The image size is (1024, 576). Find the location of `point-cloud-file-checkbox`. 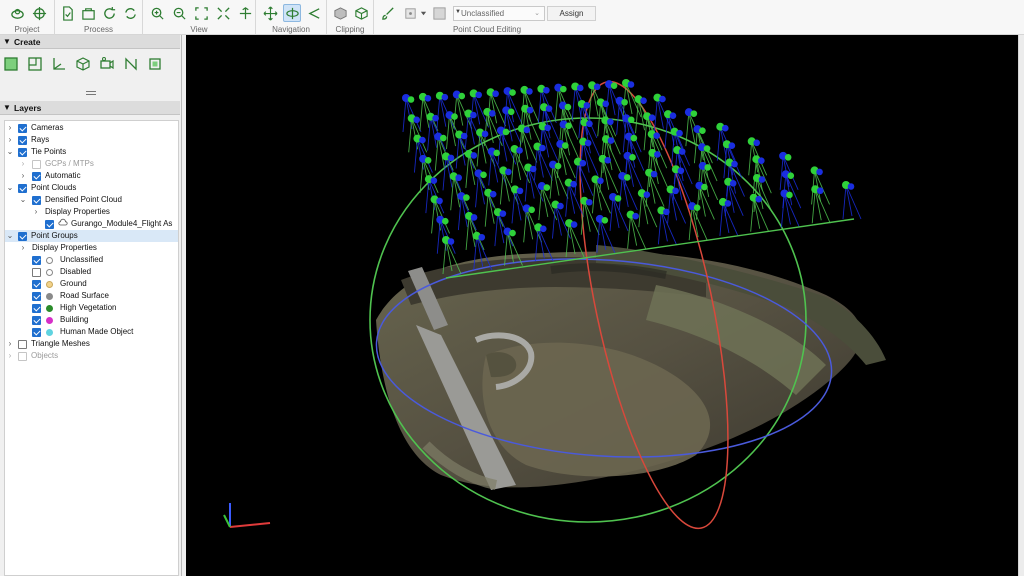

point-cloud-file-checkbox is located at coordinates (49, 224).